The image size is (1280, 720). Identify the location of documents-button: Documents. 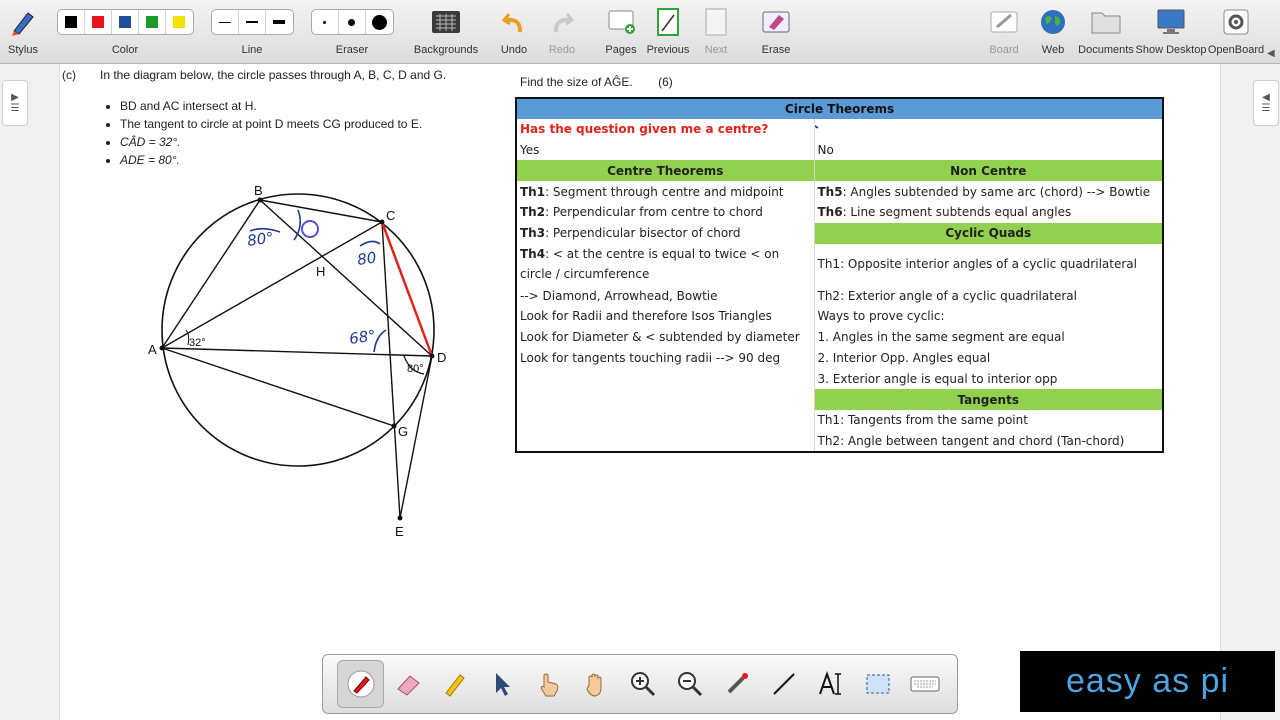
(1106, 33).